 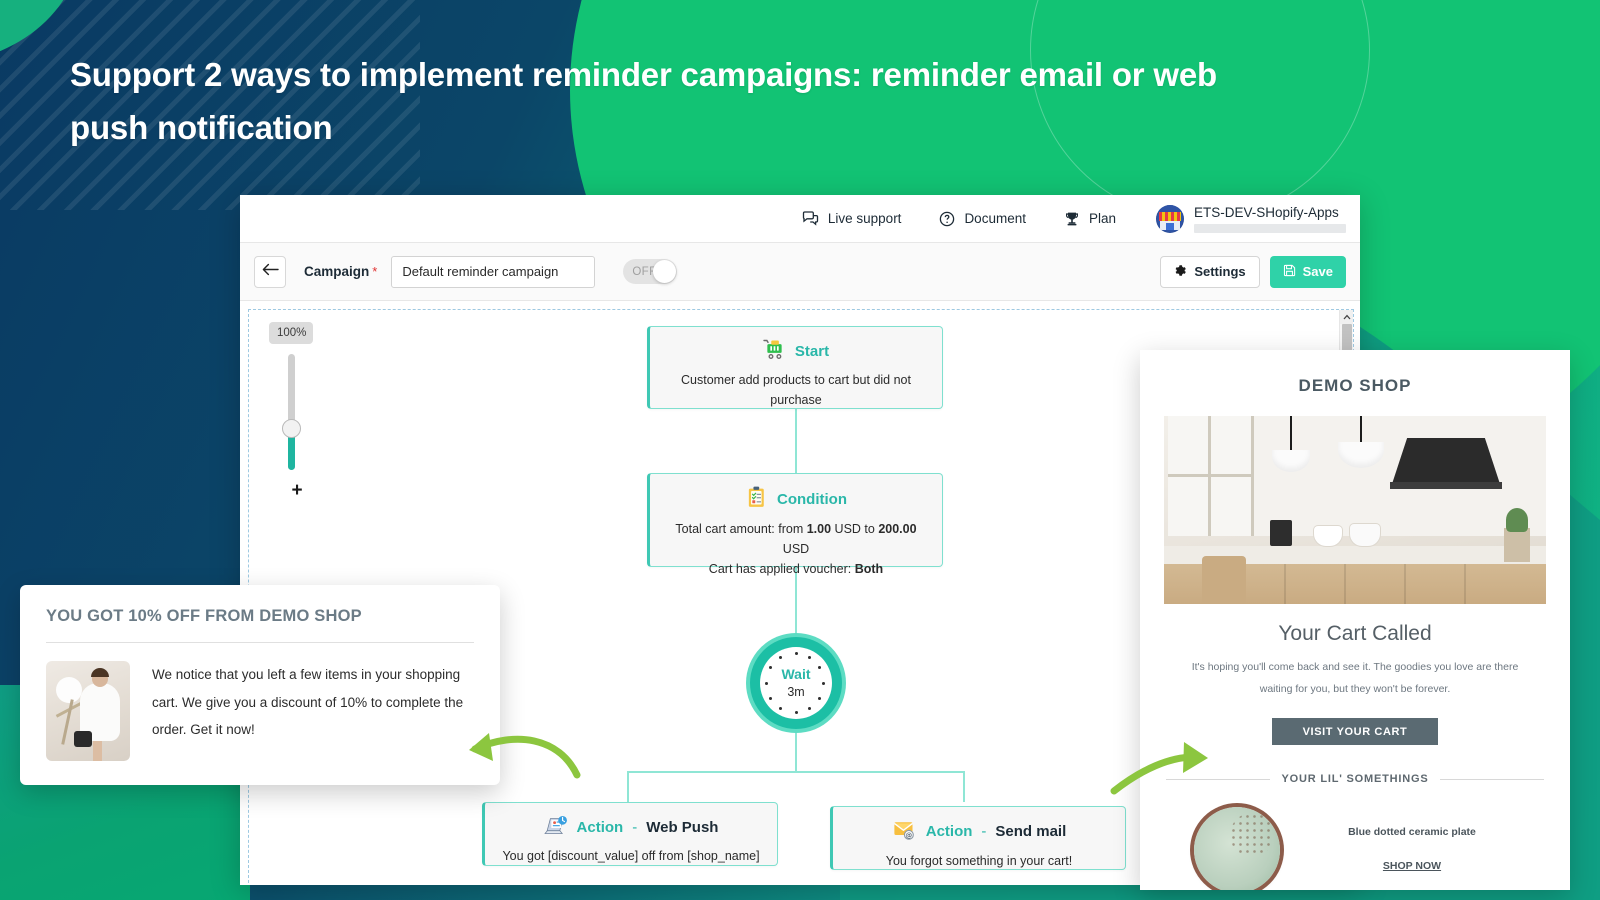 What do you see at coordinates (665, 271) in the screenshot?
I see `toggle-knob` at bounding box center [665, 271].